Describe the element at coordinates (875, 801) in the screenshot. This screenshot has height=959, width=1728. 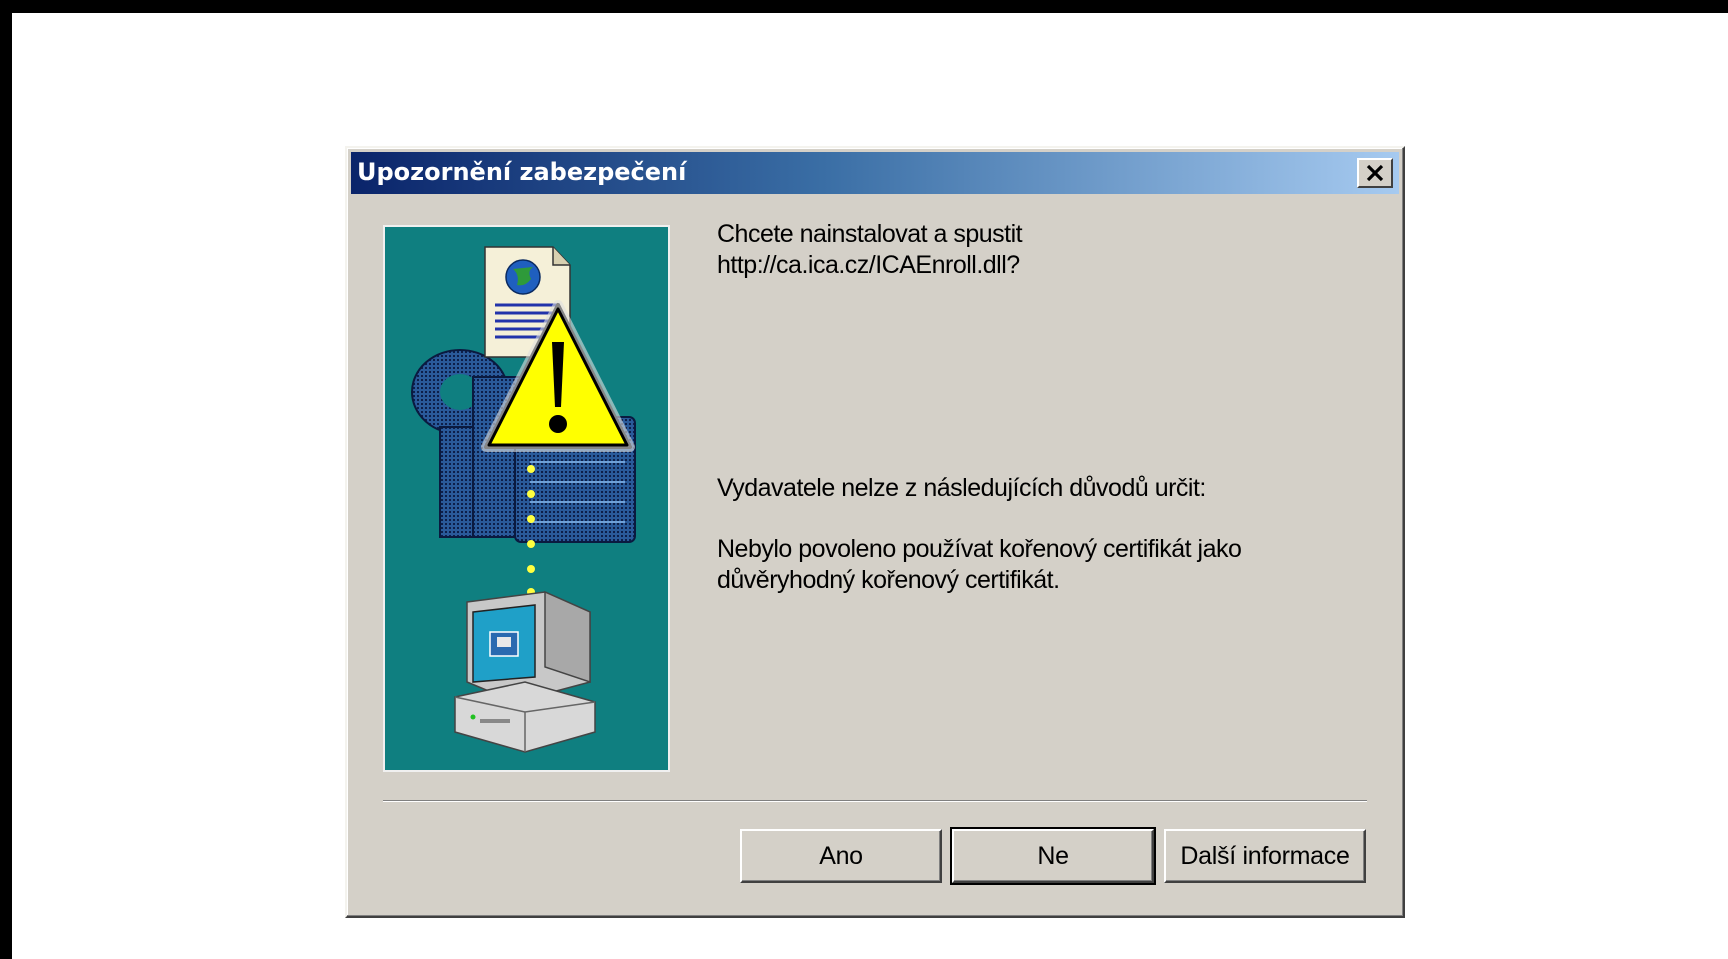
I see `separator` at that location.